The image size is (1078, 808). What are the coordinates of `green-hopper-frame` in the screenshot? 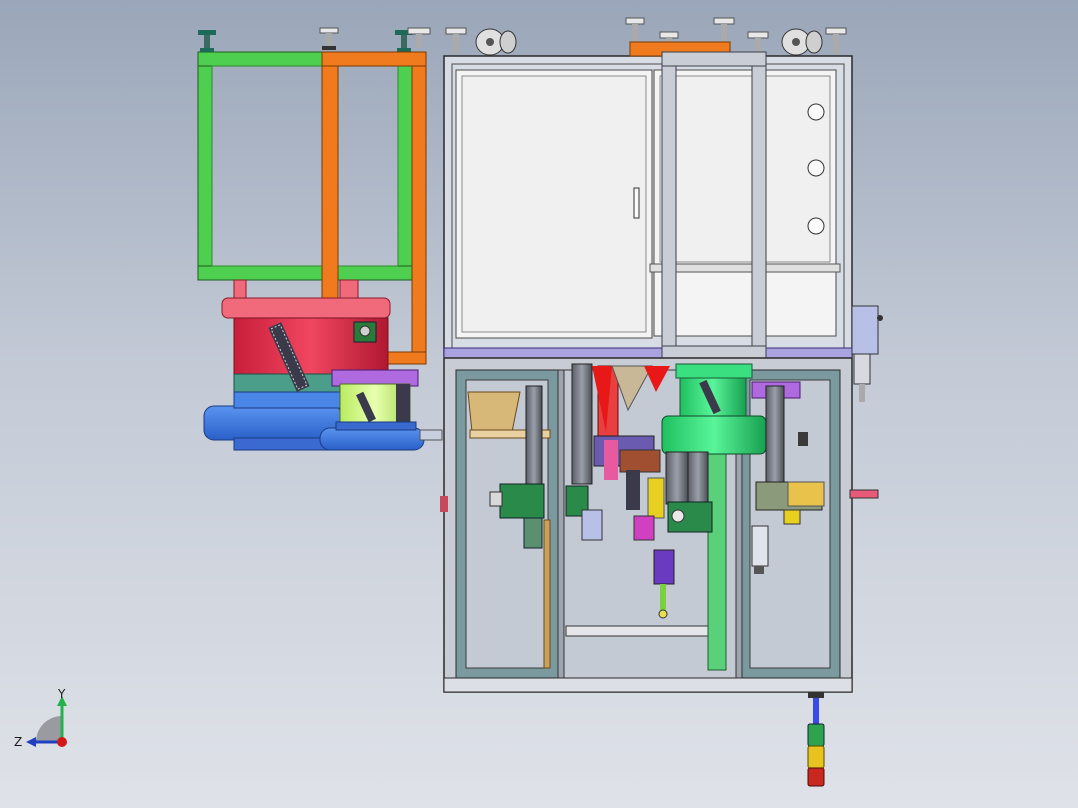 It's located at (305, 166).